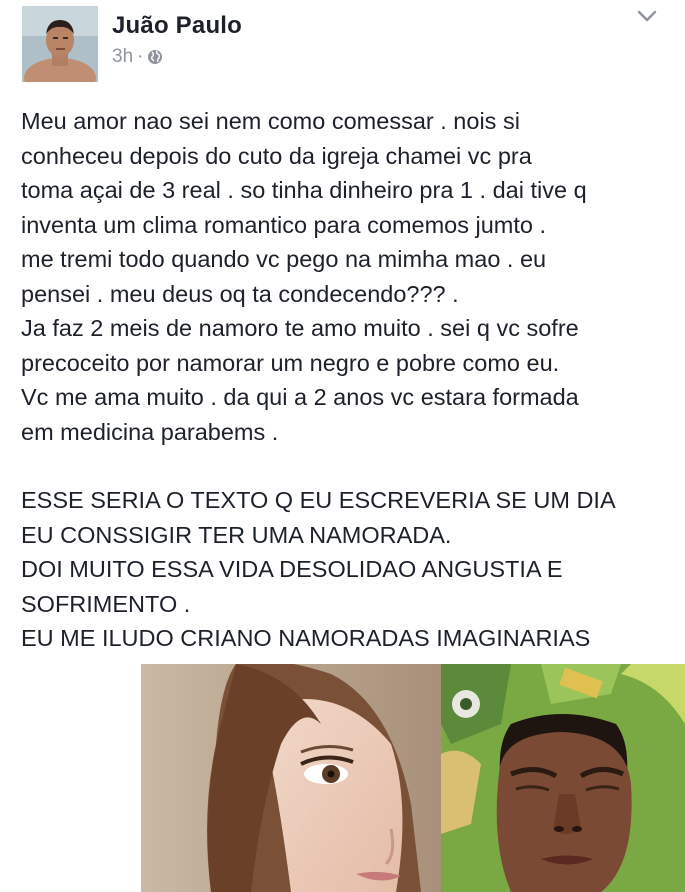 This screenshot has width=685, height=892. I want to click on author-name: Juão Paulo, so click(177, 26).